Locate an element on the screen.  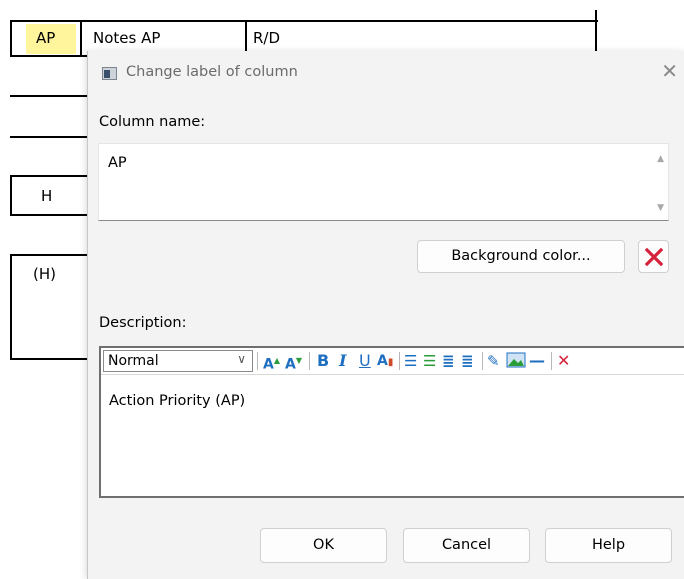
help-button: Help is located at coordinates (608, 545).